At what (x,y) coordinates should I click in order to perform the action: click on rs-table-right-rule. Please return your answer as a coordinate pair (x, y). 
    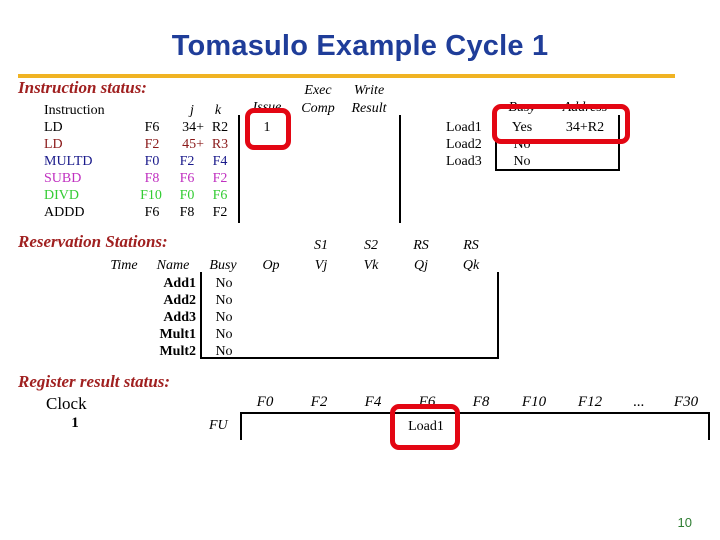
    Looking at the image, I should click on (498, 315).